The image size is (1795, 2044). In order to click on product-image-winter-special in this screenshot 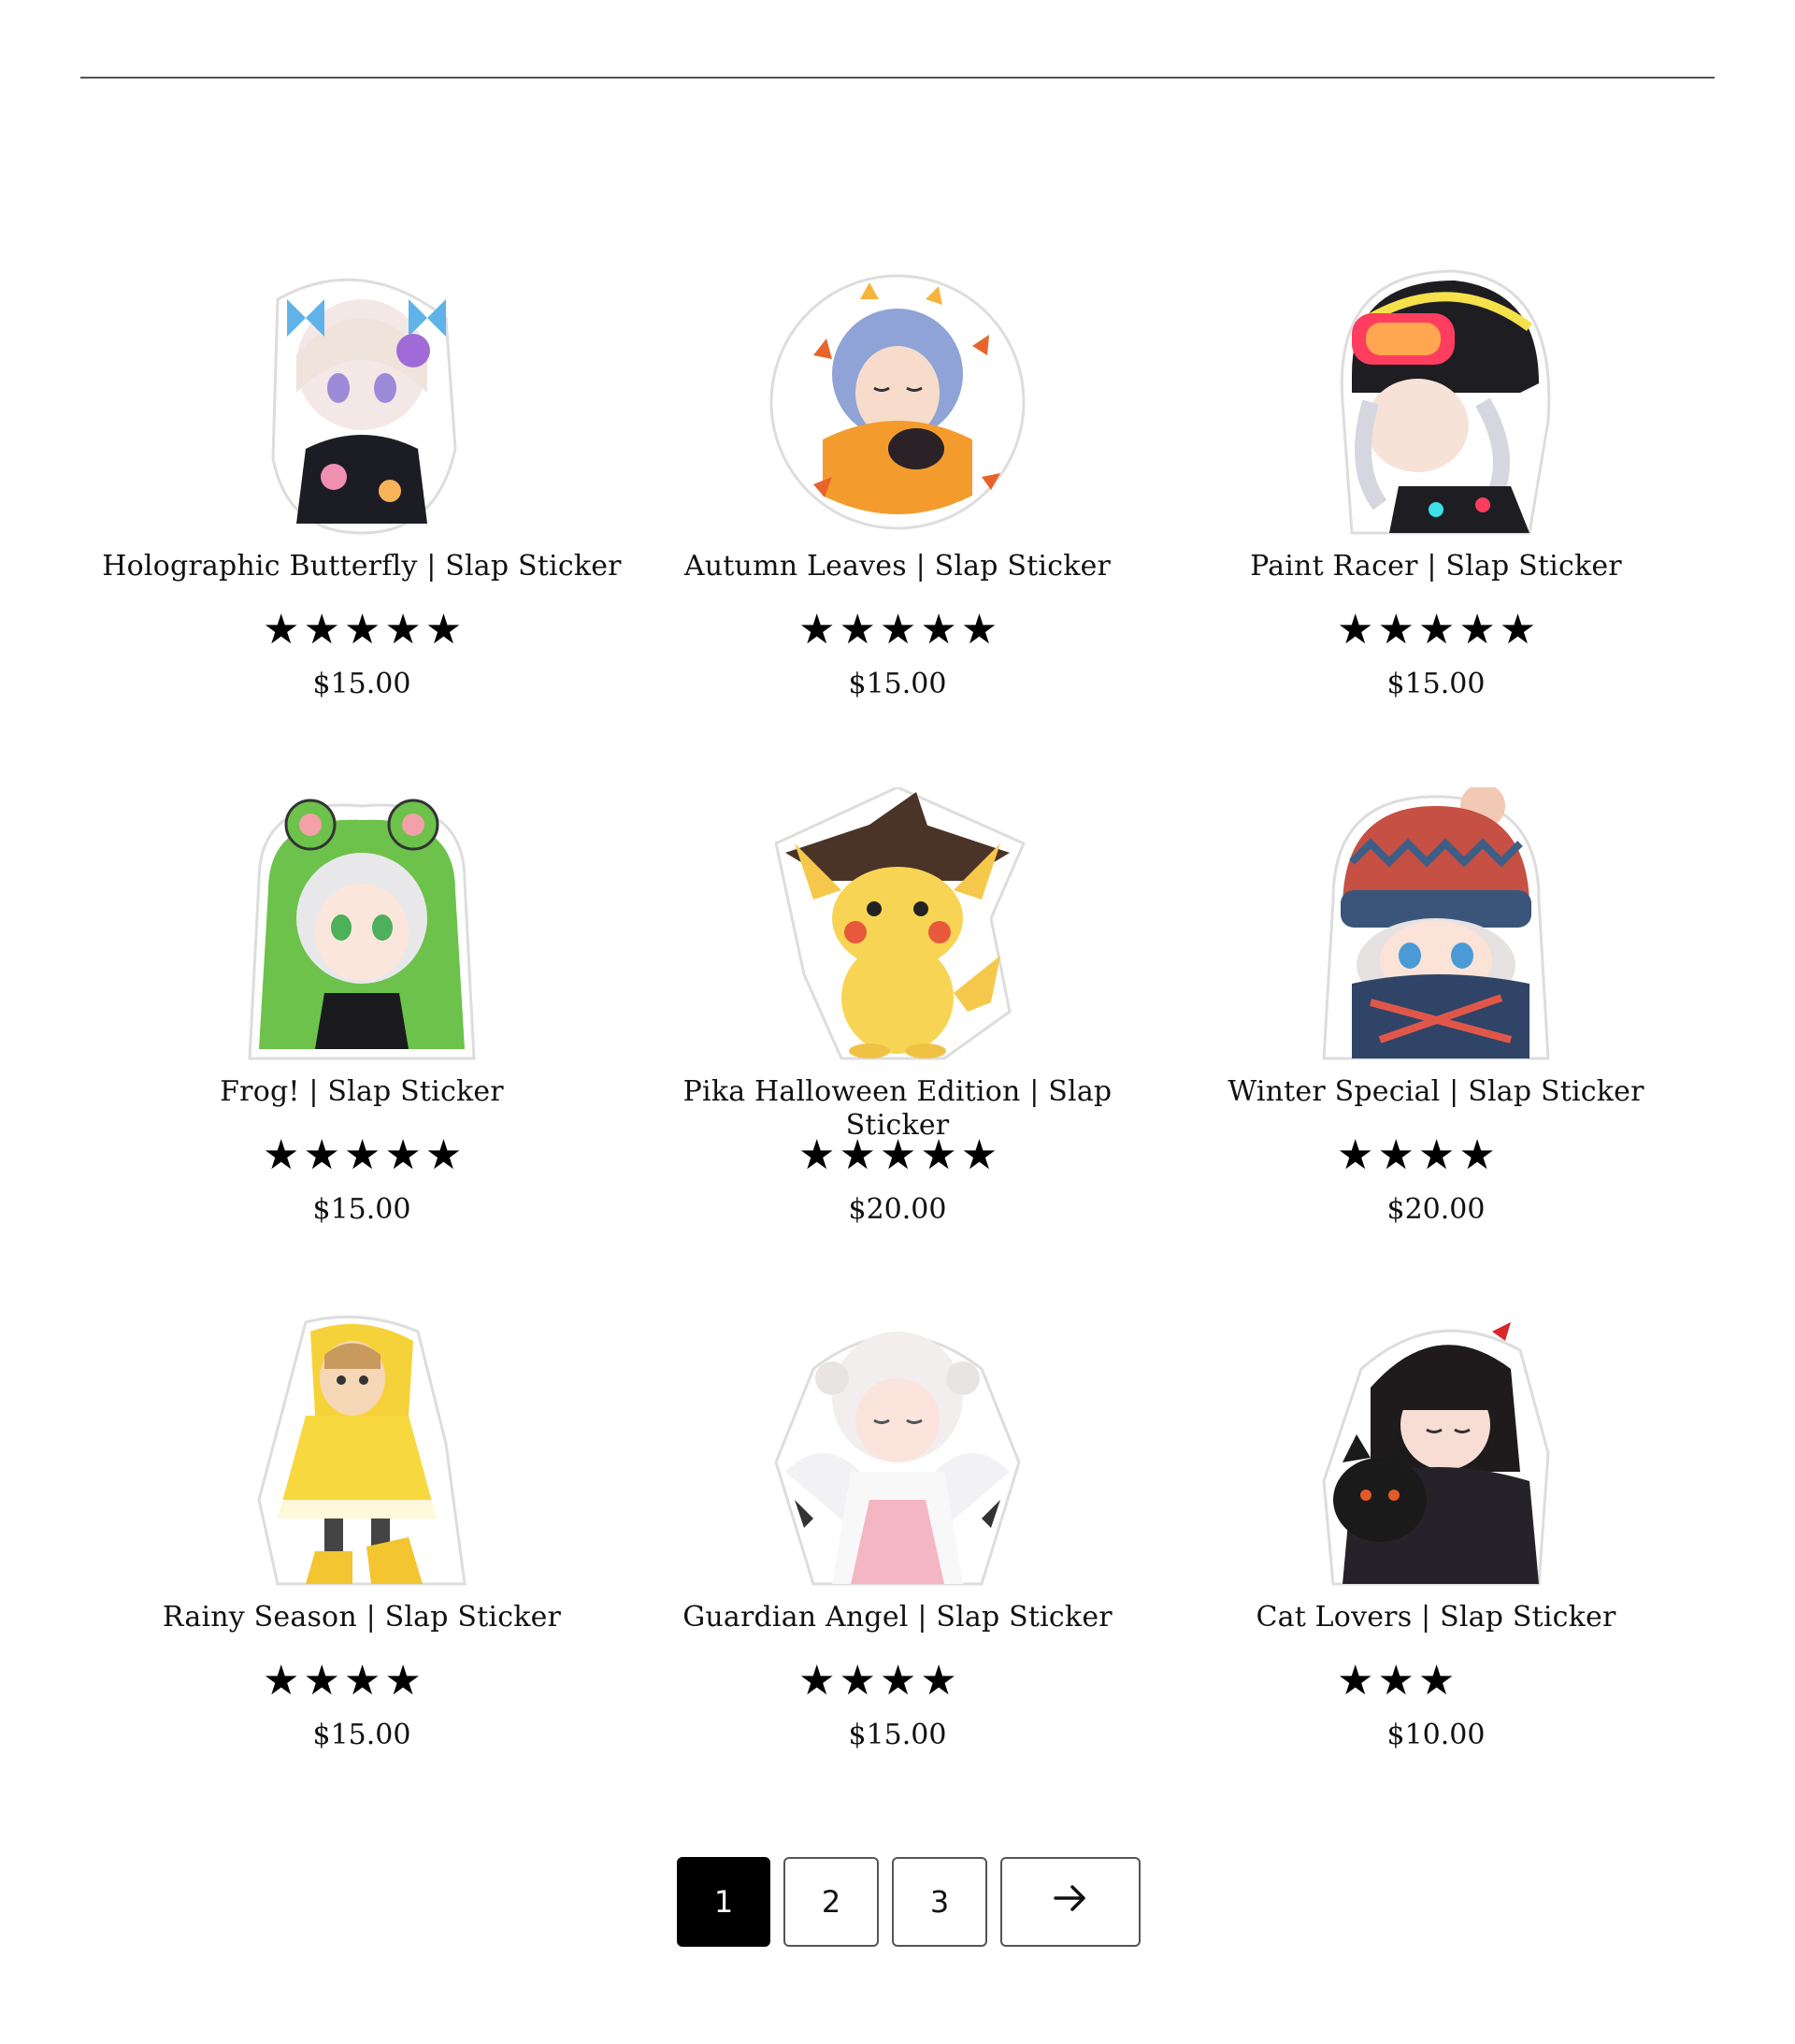, I will do `click(1436, 927)`.